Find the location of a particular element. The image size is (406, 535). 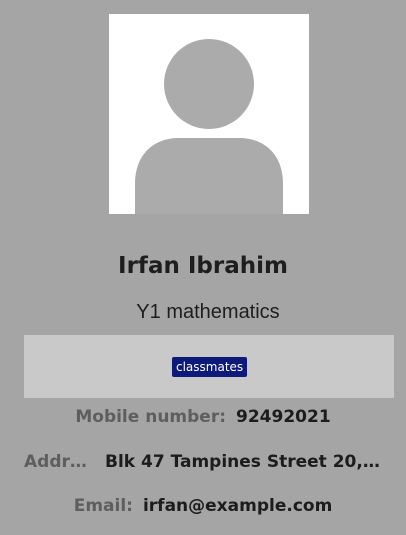

tag-panel: classmates is located at coordinates (209, 366).